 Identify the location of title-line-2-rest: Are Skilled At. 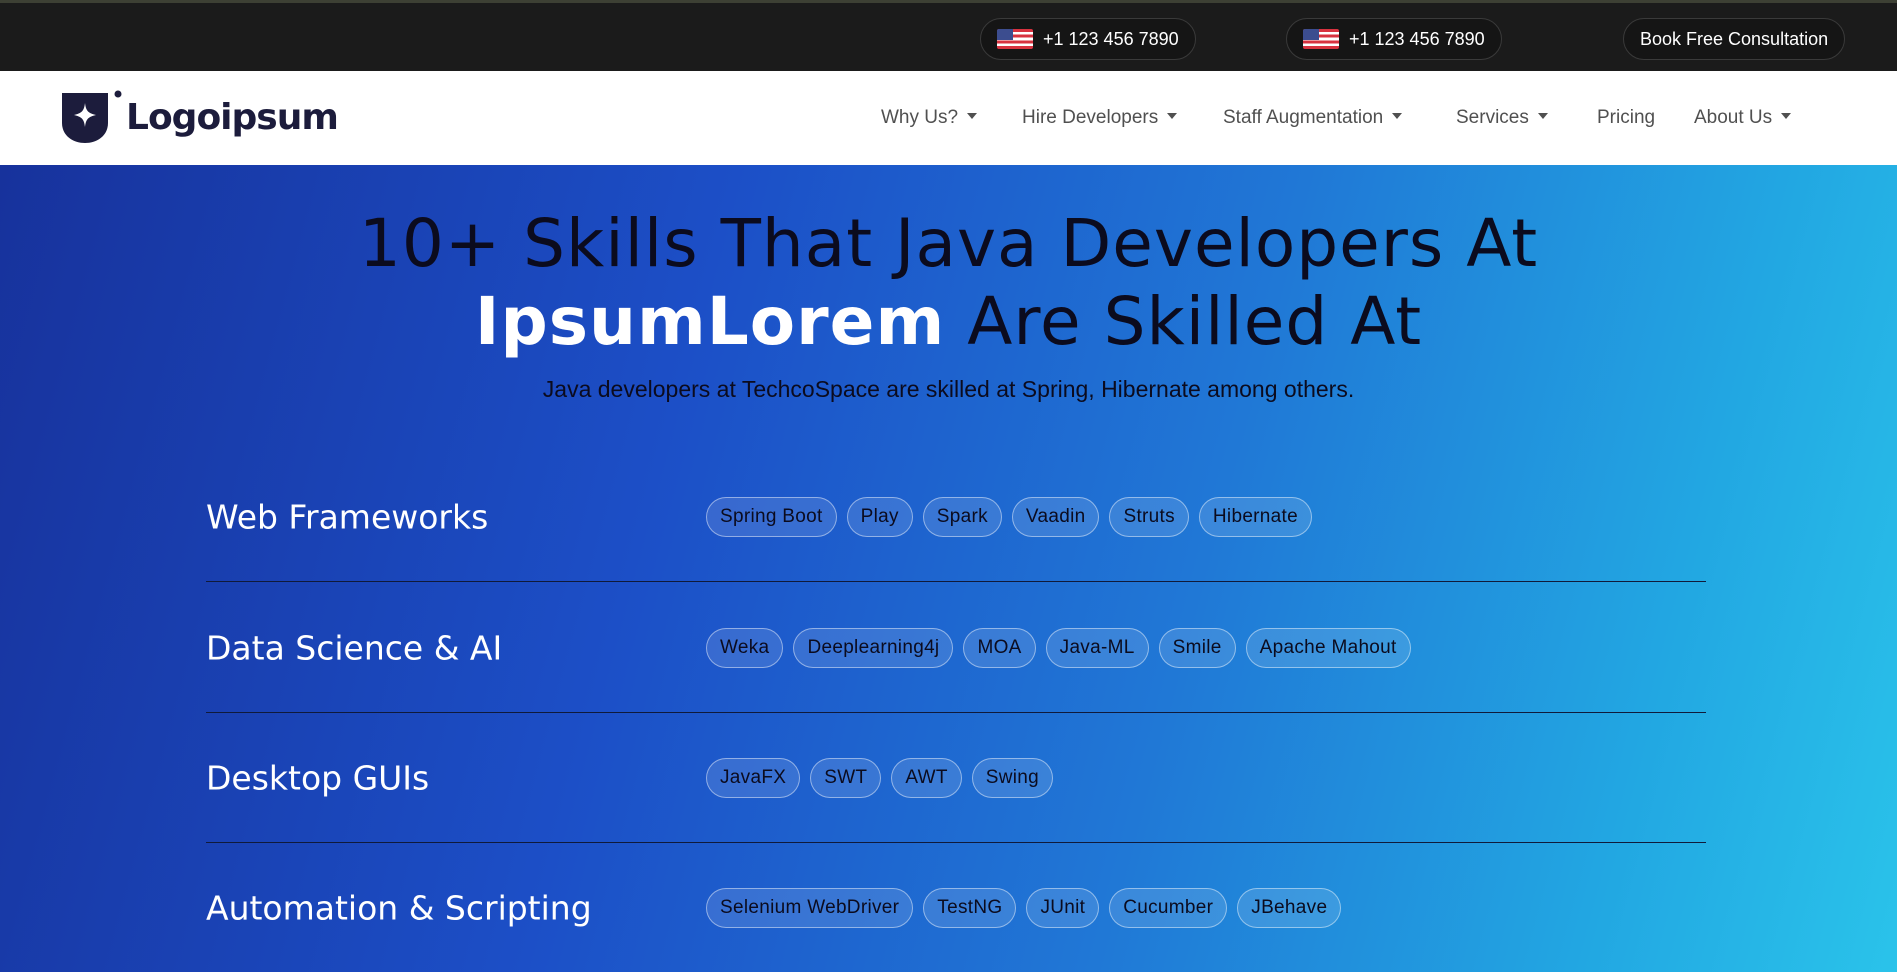
(1184, 321).